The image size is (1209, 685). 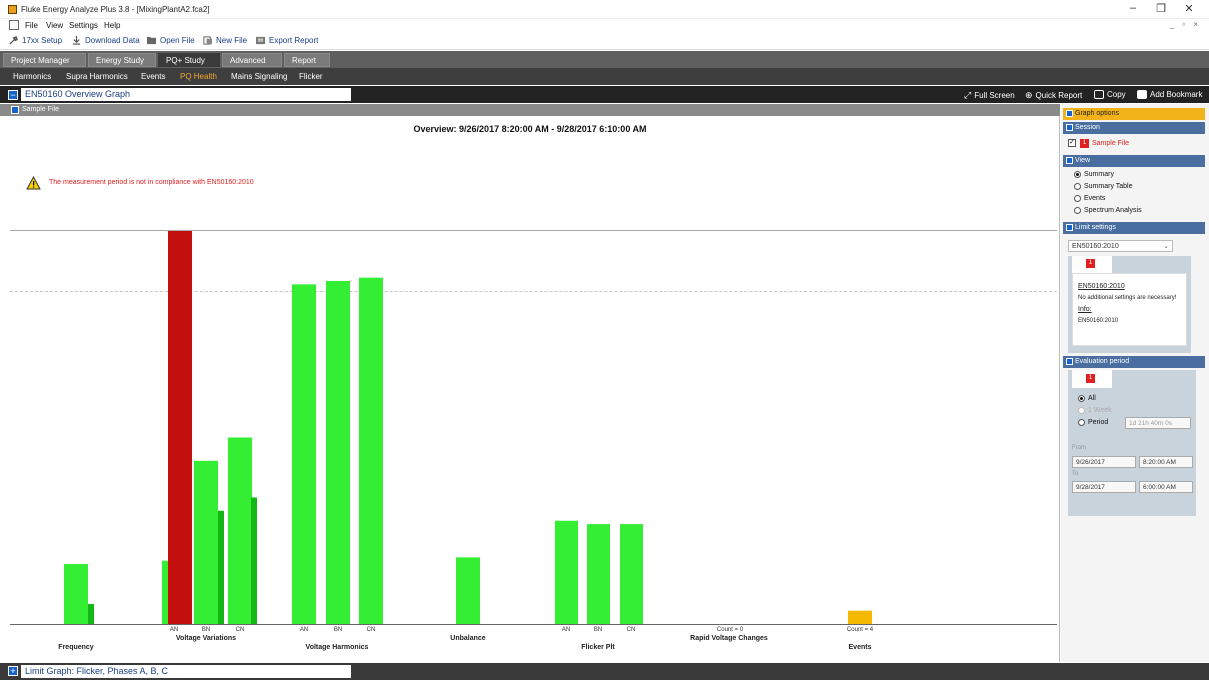 I want to click on graph-title: EN50160 Overview Graph, so click(x=186, y=94).